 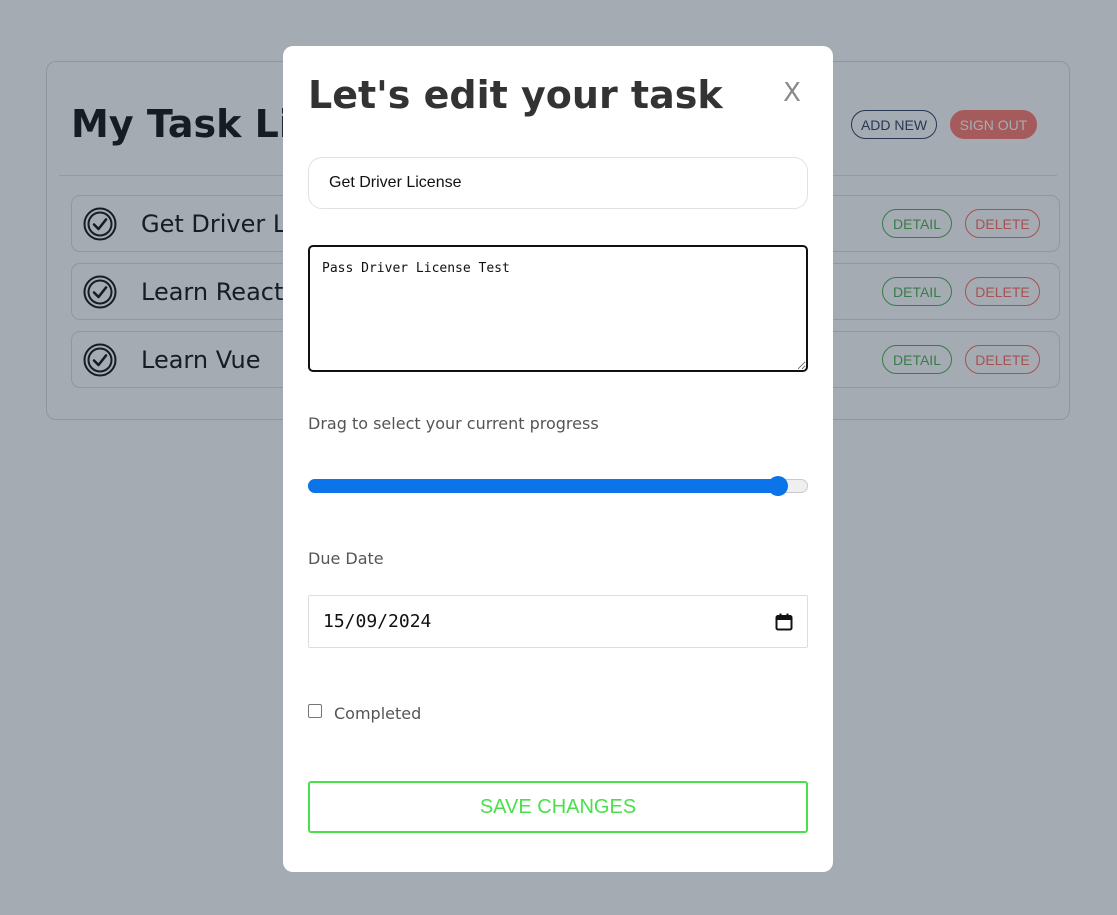 I want to click on due-date-value: 15/09/2024, so click(x=377, y=621).